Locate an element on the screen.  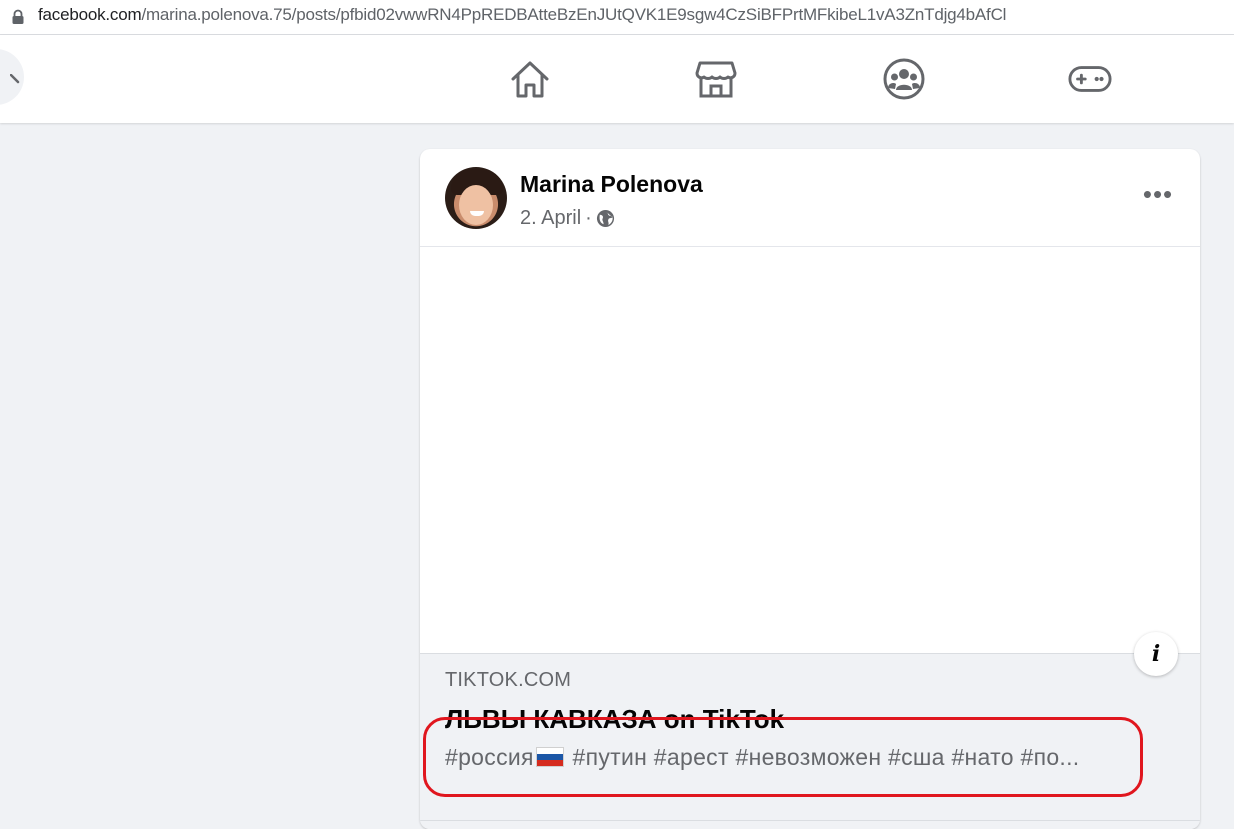
info-icon: i is located at coordinates (1156, 654).